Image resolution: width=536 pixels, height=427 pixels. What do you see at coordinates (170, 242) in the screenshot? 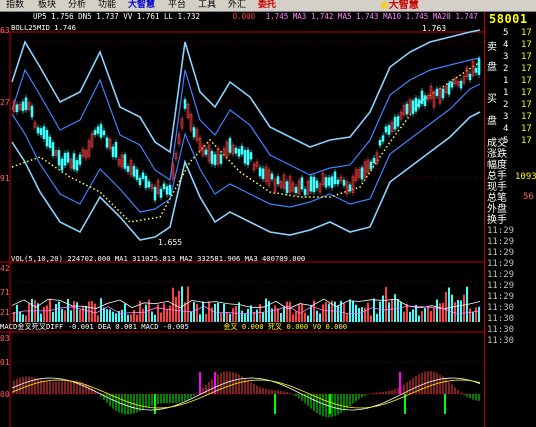
I see `low-price-annotation: 1.655` at bounding box center [170, 242].